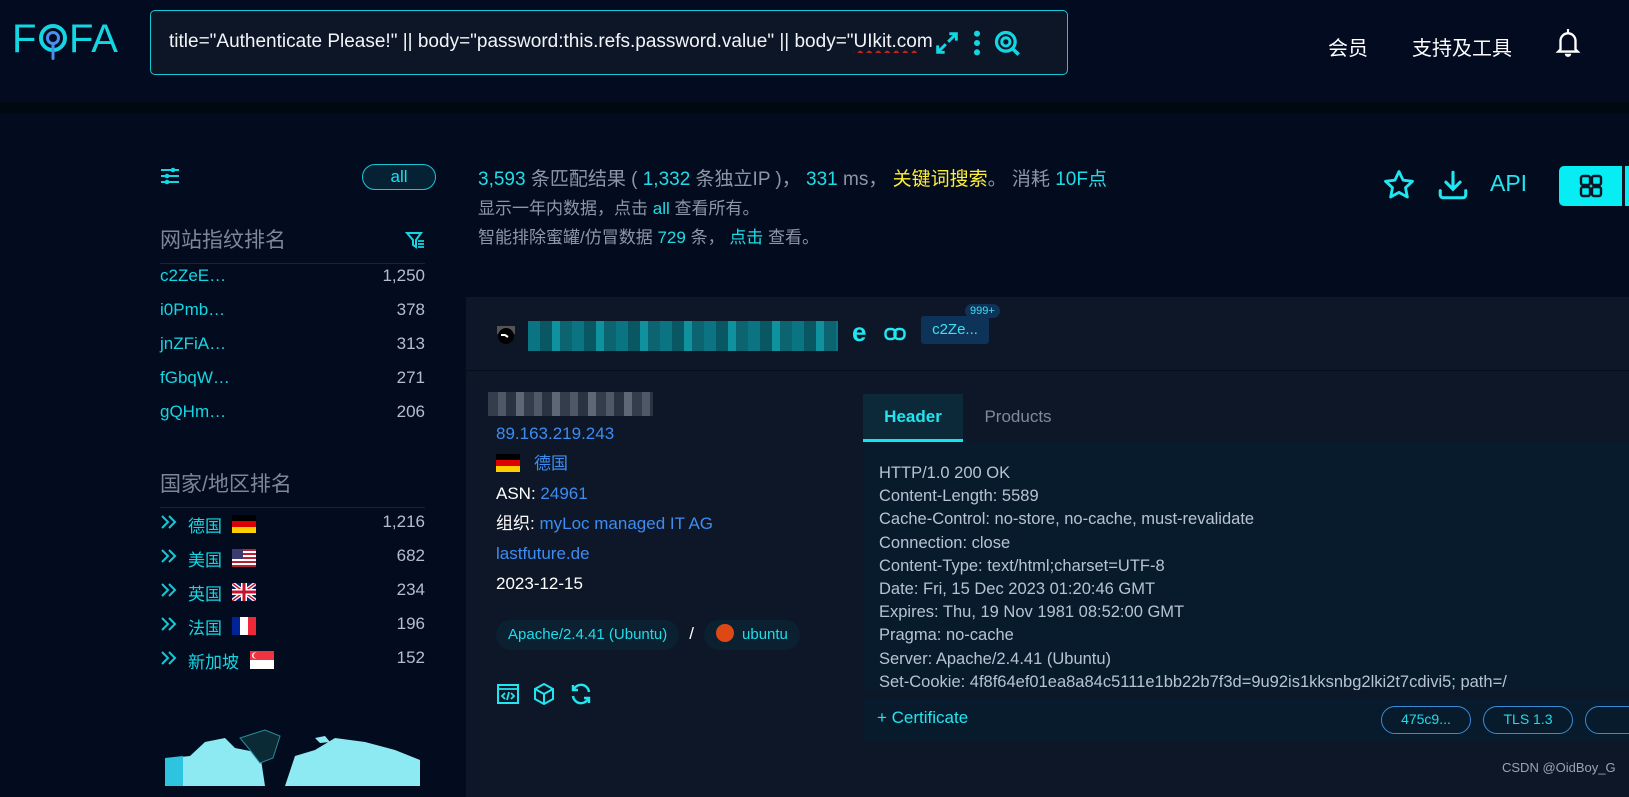  I want to click on certificate-expand-button: + Certificate, so click(922, 718).